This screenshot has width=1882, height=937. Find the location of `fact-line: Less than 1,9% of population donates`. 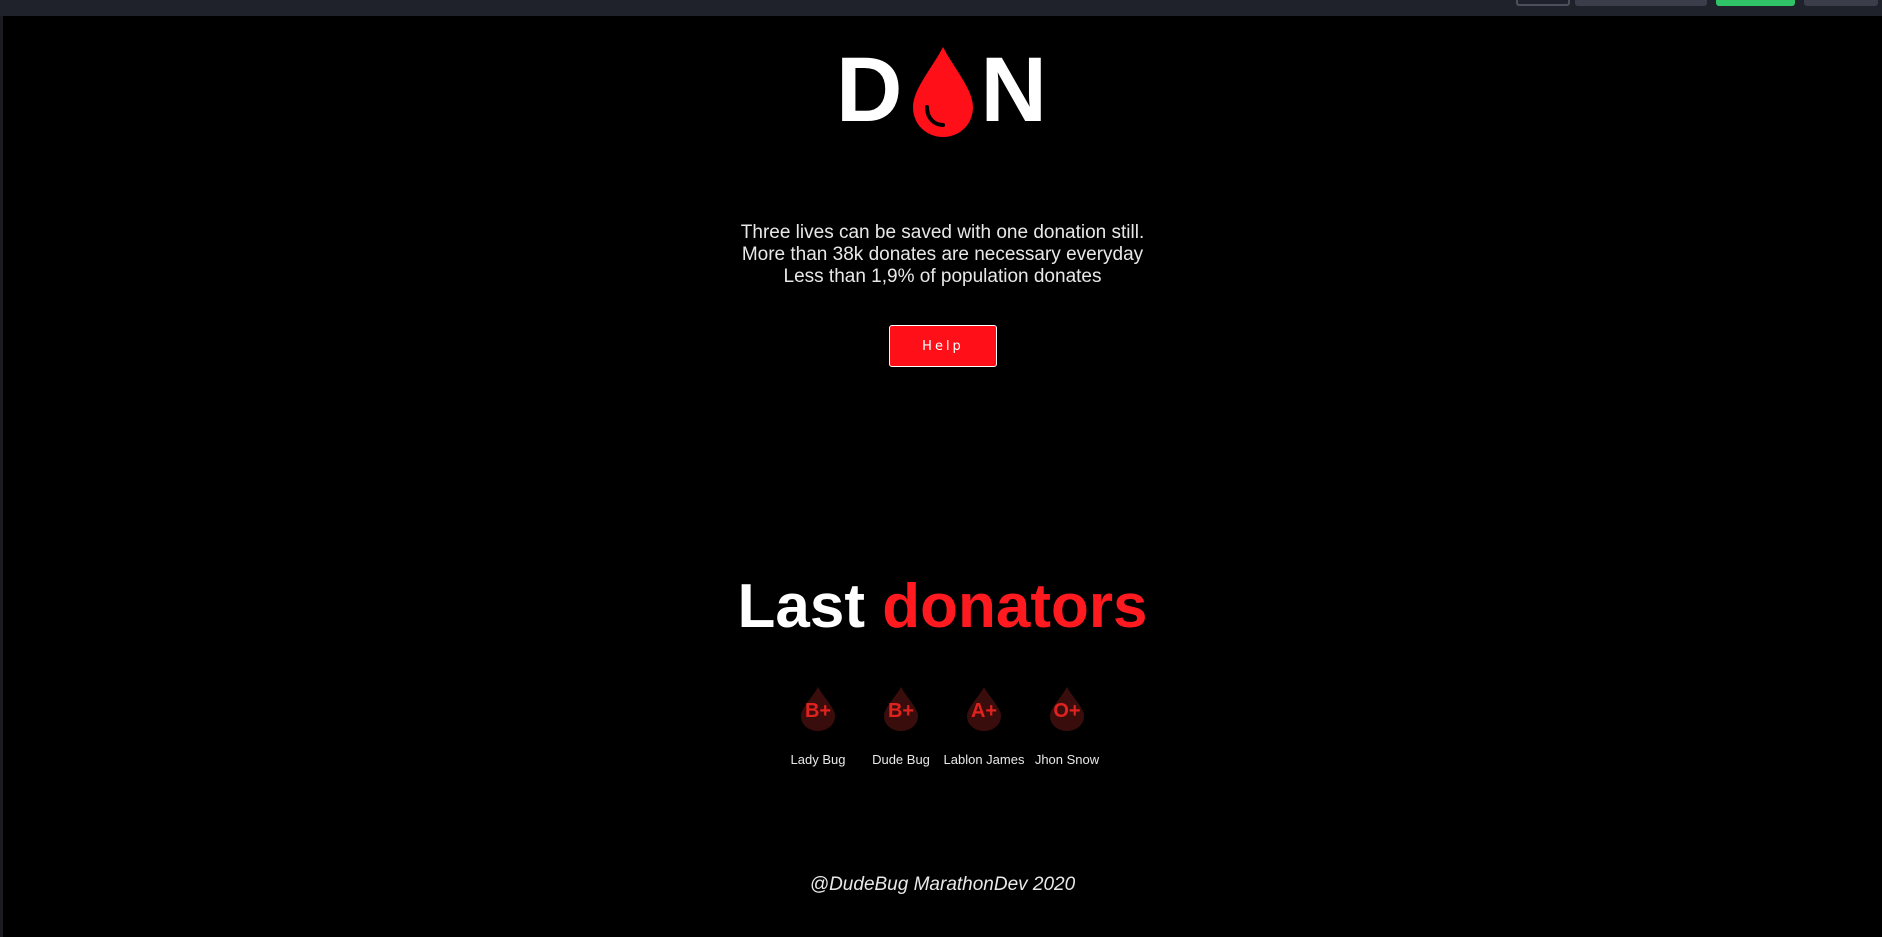

fact-line: Less than 1,9% of population donates is located at coordinates (942, 276).